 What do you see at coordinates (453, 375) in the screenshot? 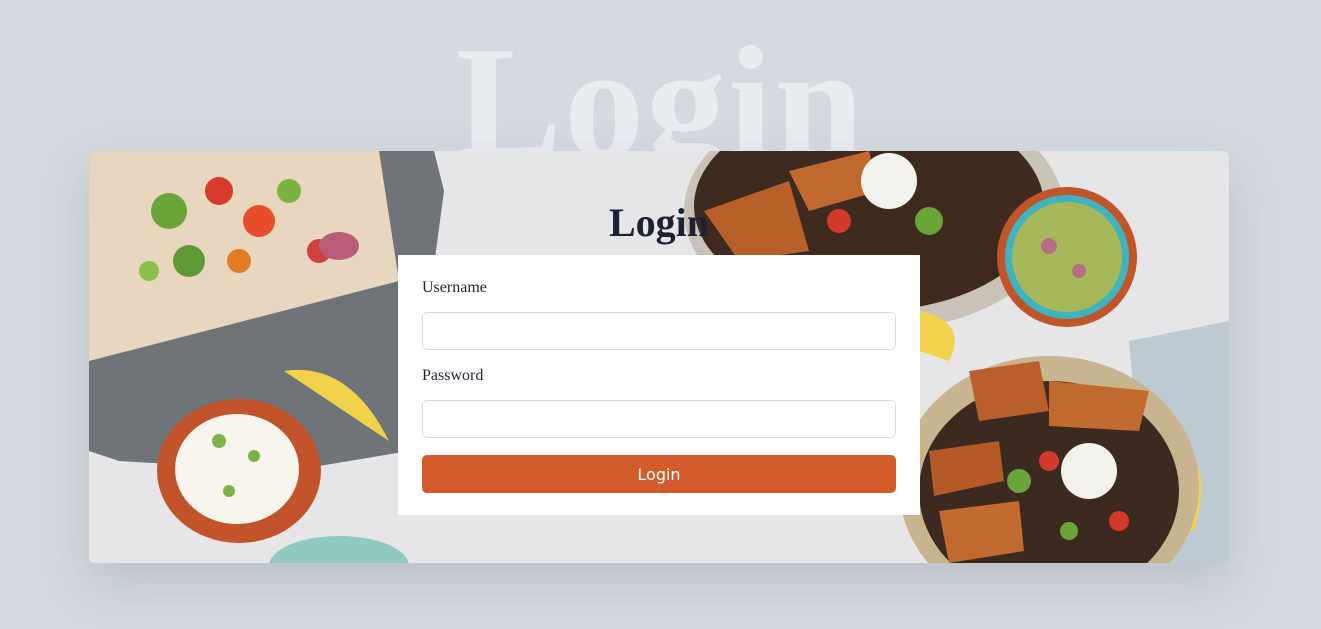
I see `password-label: Password` at bounding box center [453, 375].